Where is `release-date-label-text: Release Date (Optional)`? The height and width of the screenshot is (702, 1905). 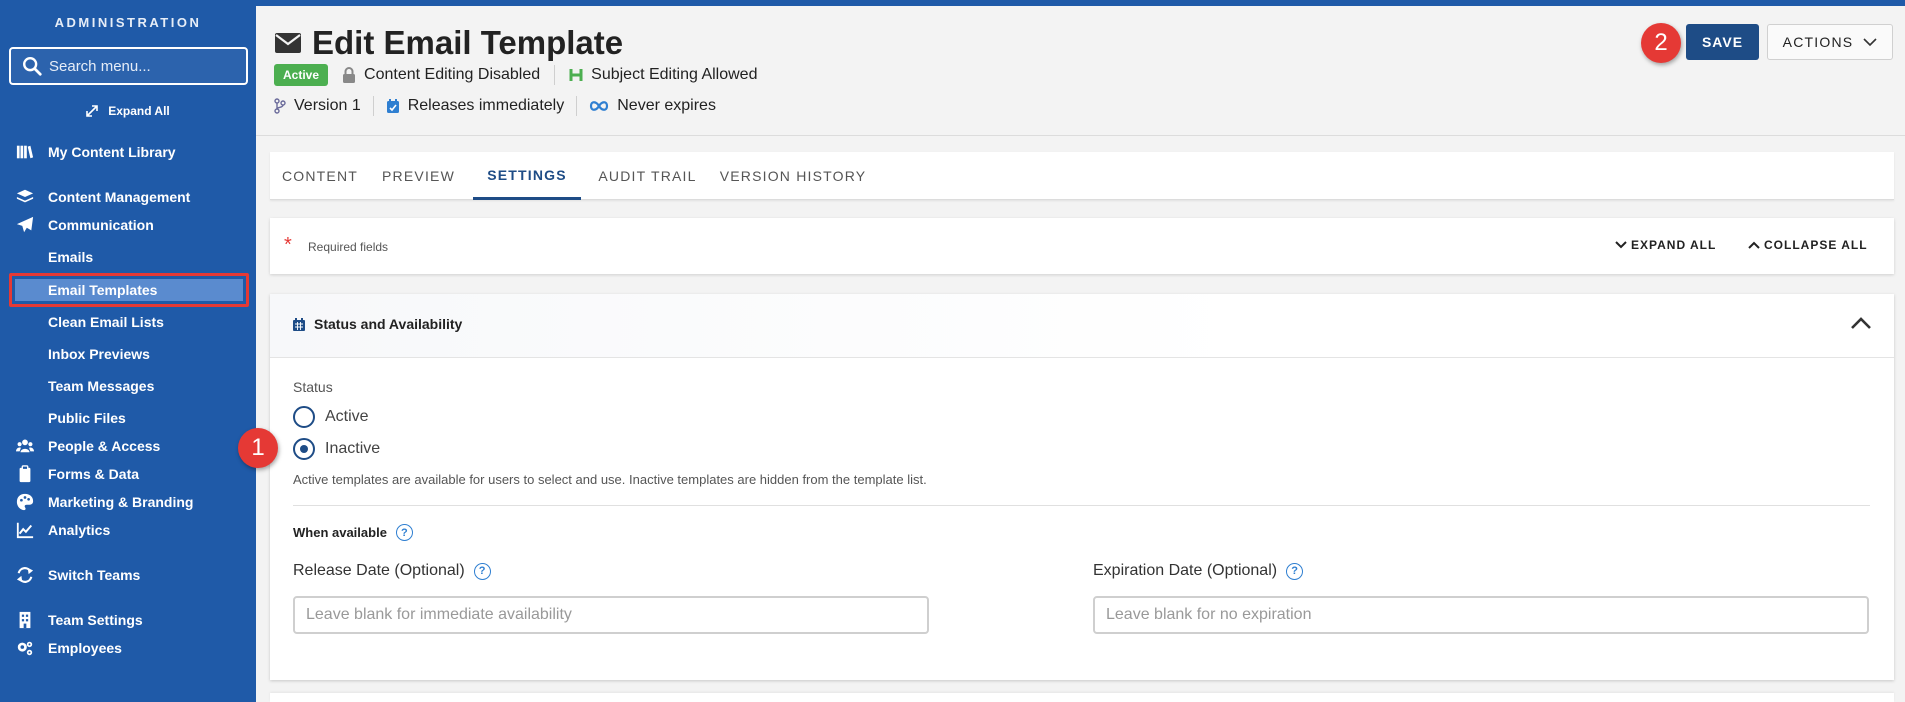
release-date-label-text: Release Date (Optional) is located at coordinates (379, 570).